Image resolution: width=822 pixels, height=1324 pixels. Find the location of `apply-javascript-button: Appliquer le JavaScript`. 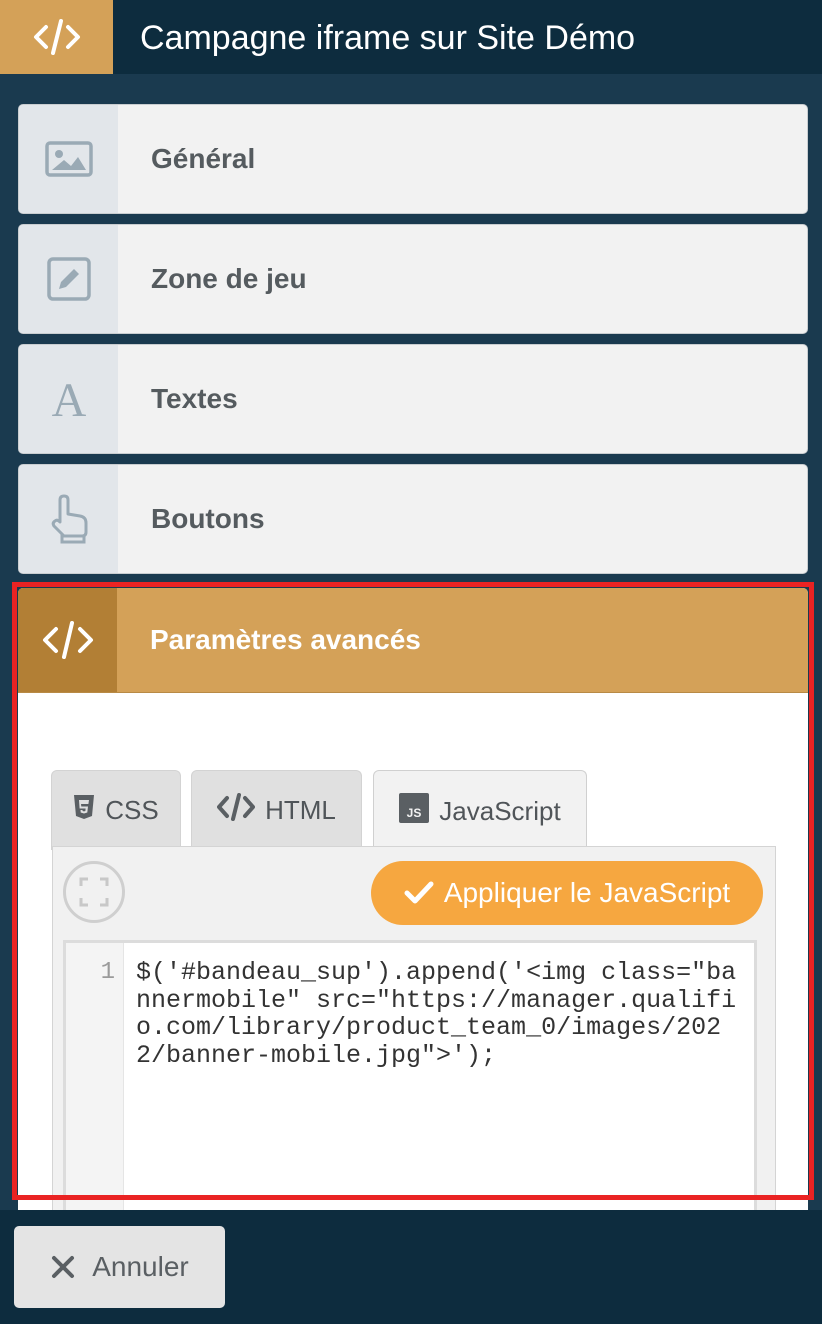

apply-javascript-button: Appliquer le JavaScript is located at coordinates (567, 893).